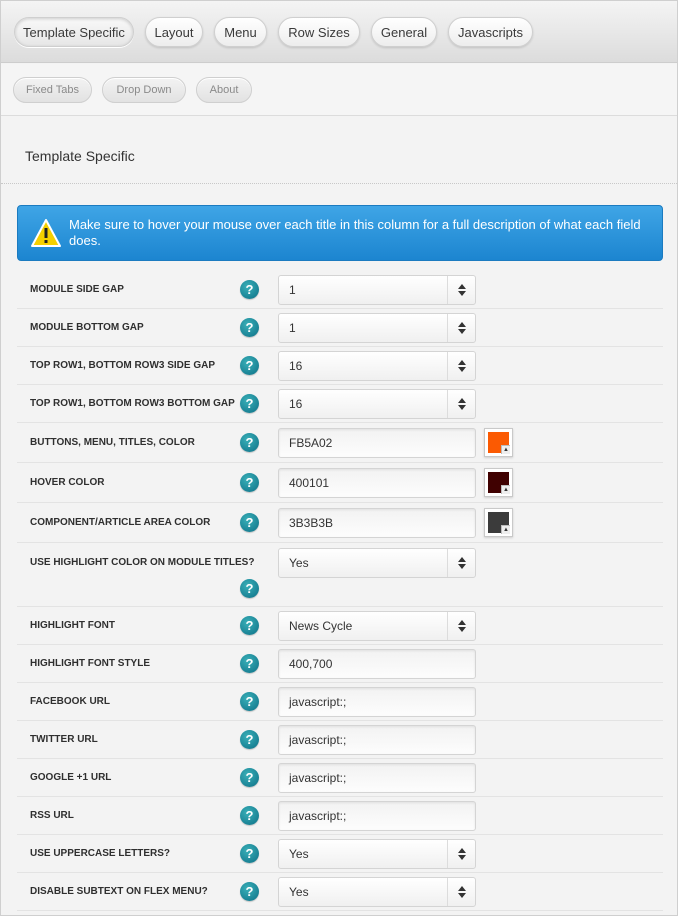 The height and width of the screenshot is (916, 678). Describe the element at coordinates (309, 483) in the screenshot. I see `field-value: 400101` at that location.